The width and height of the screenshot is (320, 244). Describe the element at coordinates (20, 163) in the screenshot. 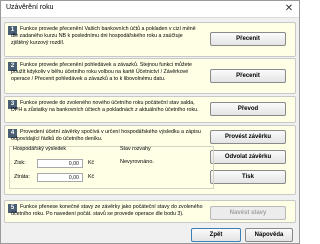

I see `profit-label: Zisk:` at that location.